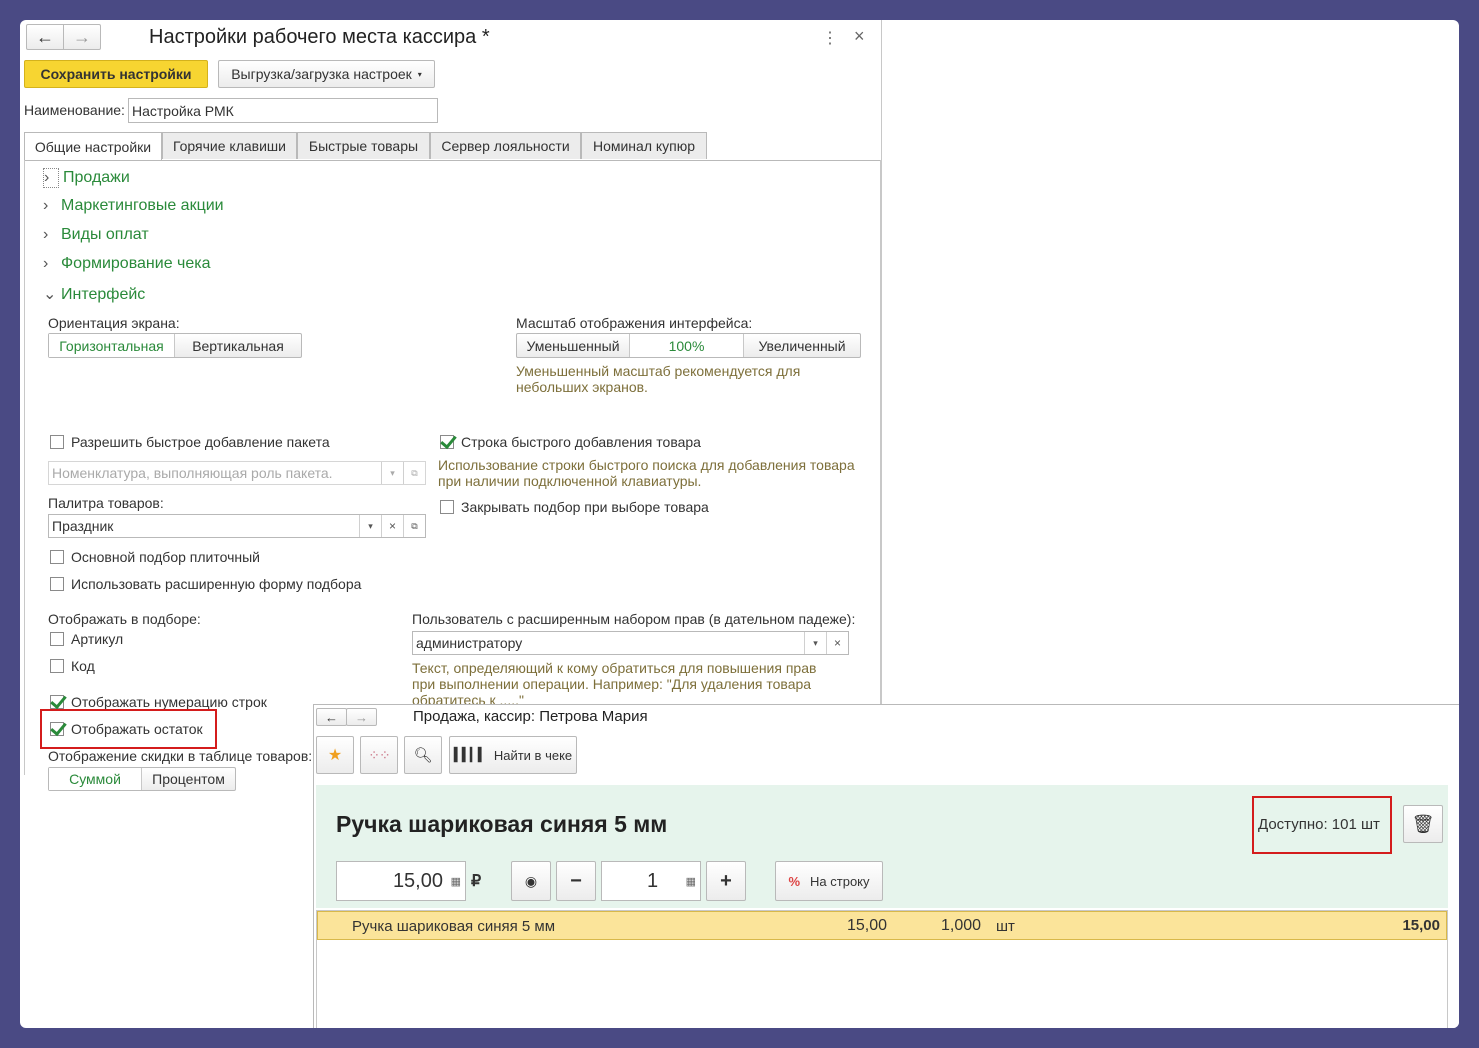 This screenshot has width=1479, height=1048. Describe the element at coordinates (447, 507) in the screenshot. I see `close-selection-checkbox` at that location.